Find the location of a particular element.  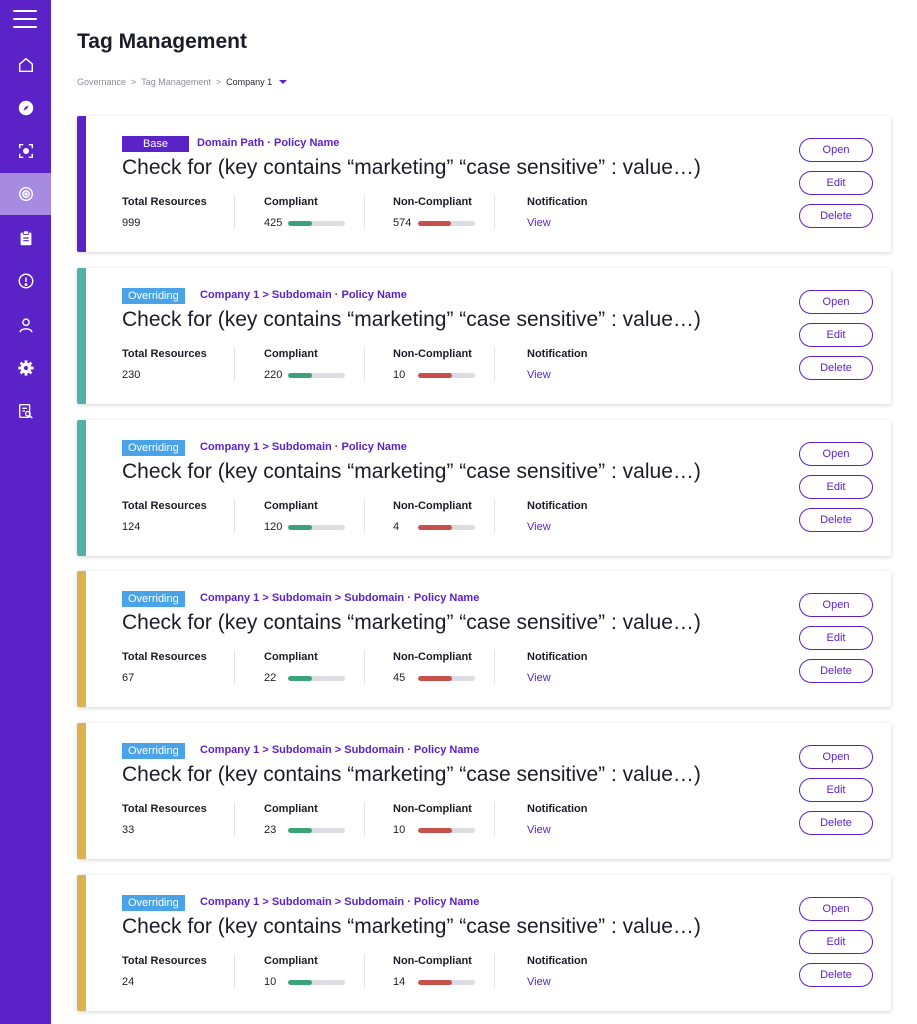

total-resources-value: 999 is located at coordinates (131, 223).